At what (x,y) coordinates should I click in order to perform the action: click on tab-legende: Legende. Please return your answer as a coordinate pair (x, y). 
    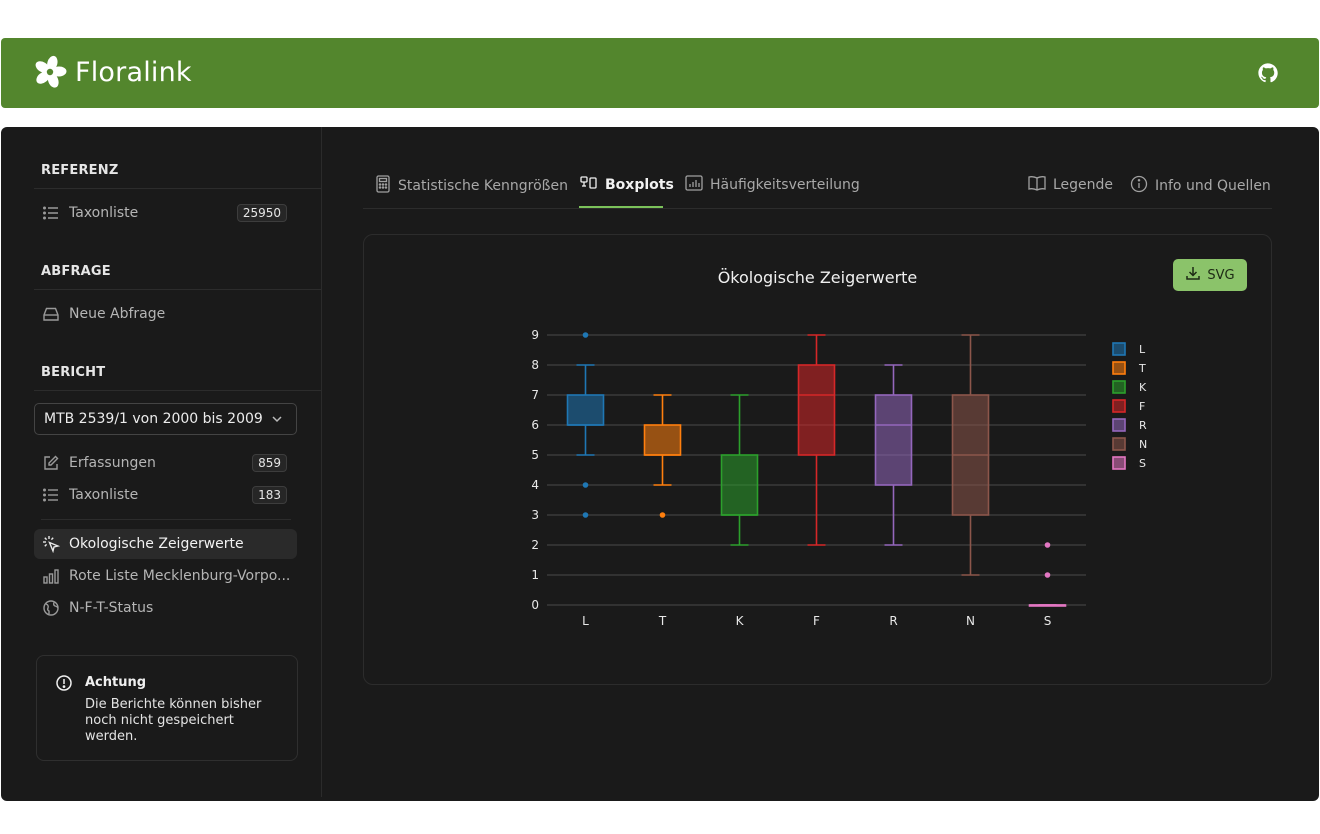
    Looking at the image, I should click on (1070, 185).